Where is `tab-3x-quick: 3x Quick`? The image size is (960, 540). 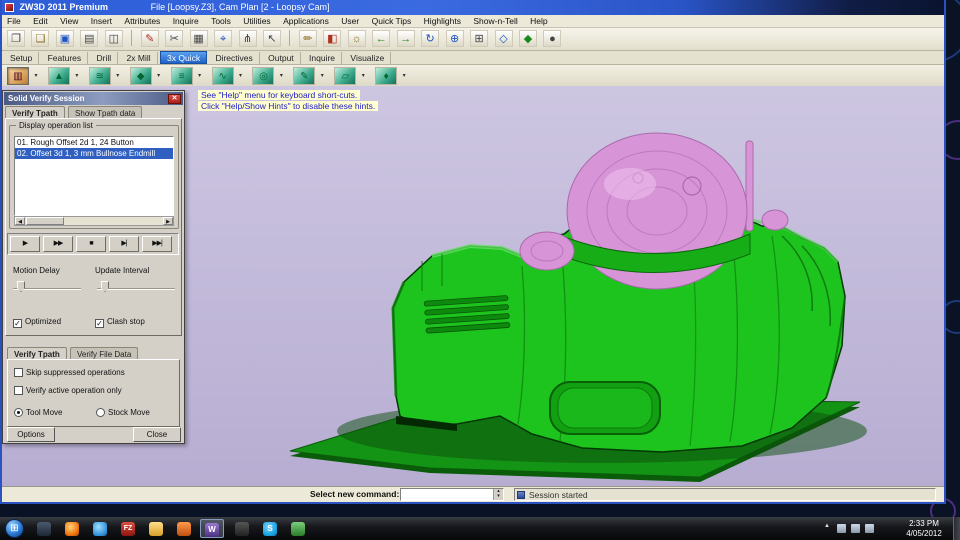 tab-3x-quick: 3x Quick is located at coordinates (184, 57).